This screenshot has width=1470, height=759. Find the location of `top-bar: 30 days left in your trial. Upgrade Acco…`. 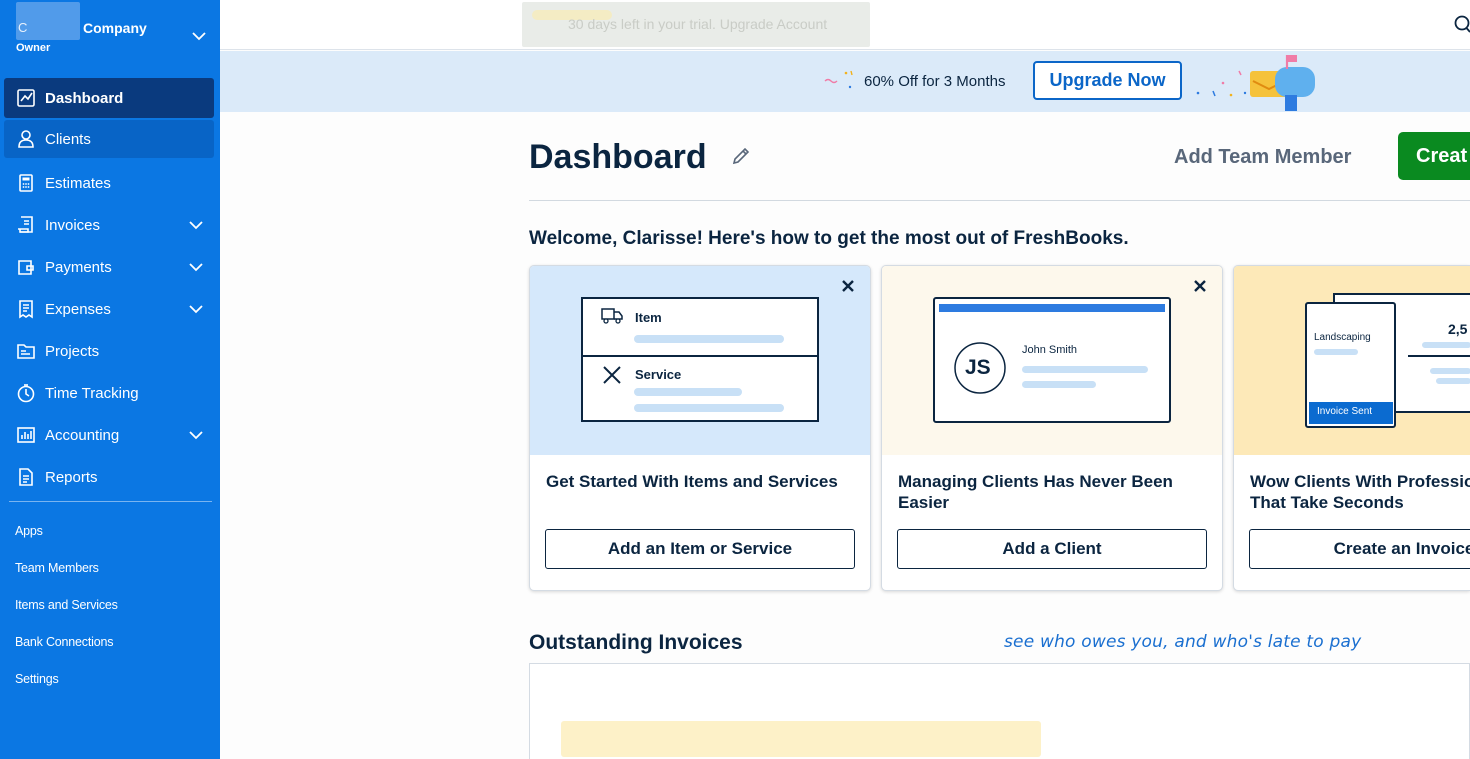

top-bar: 30 days left in your trial. Upgrade Acco… is located at coordinates (845, 25).